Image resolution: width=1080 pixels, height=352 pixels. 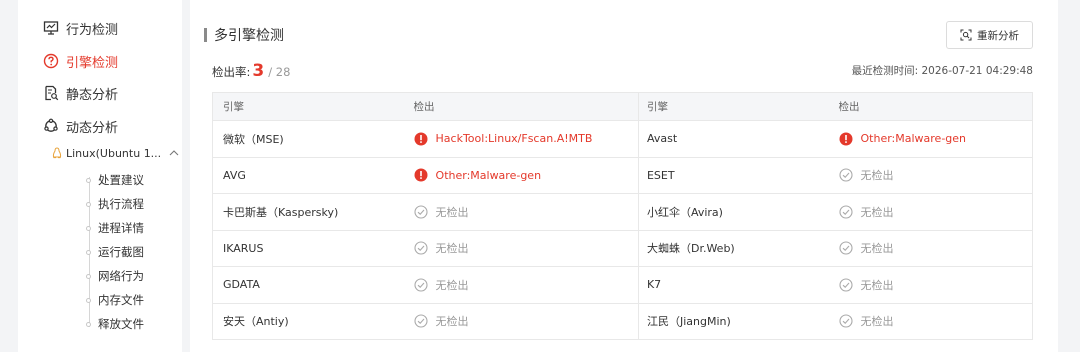 I want to click on engine-name: Avast, so click(x=735, y=139).